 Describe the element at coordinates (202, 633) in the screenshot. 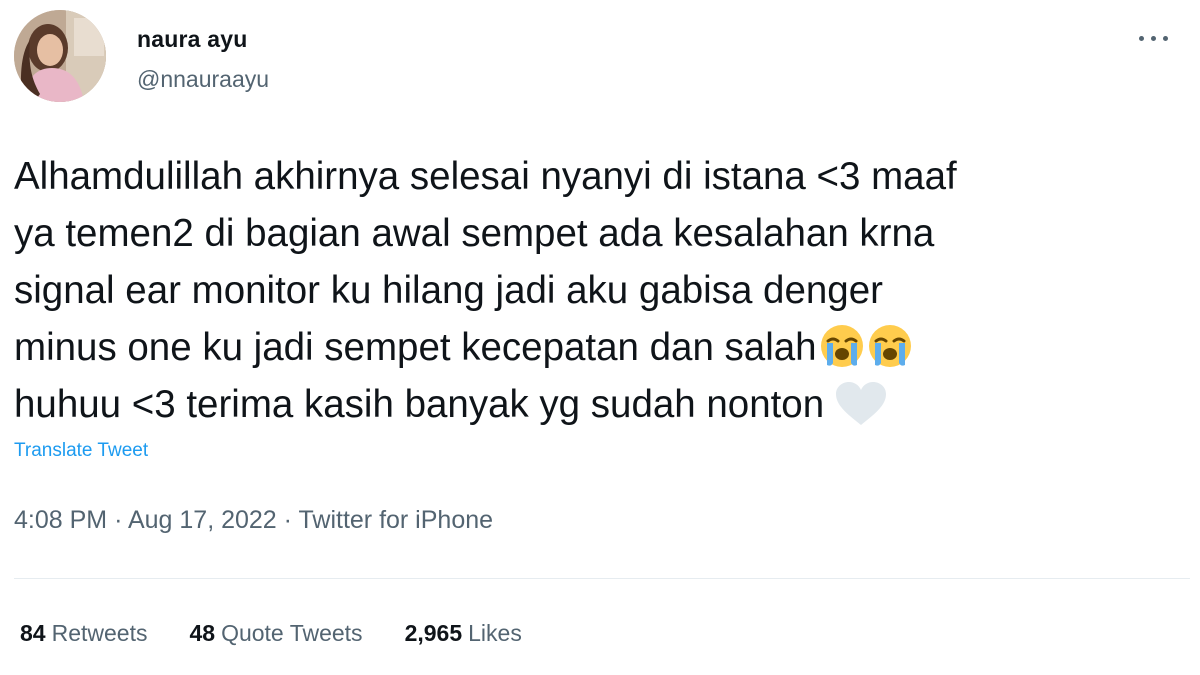

I see `quote-tweets-count: 48` at that location.